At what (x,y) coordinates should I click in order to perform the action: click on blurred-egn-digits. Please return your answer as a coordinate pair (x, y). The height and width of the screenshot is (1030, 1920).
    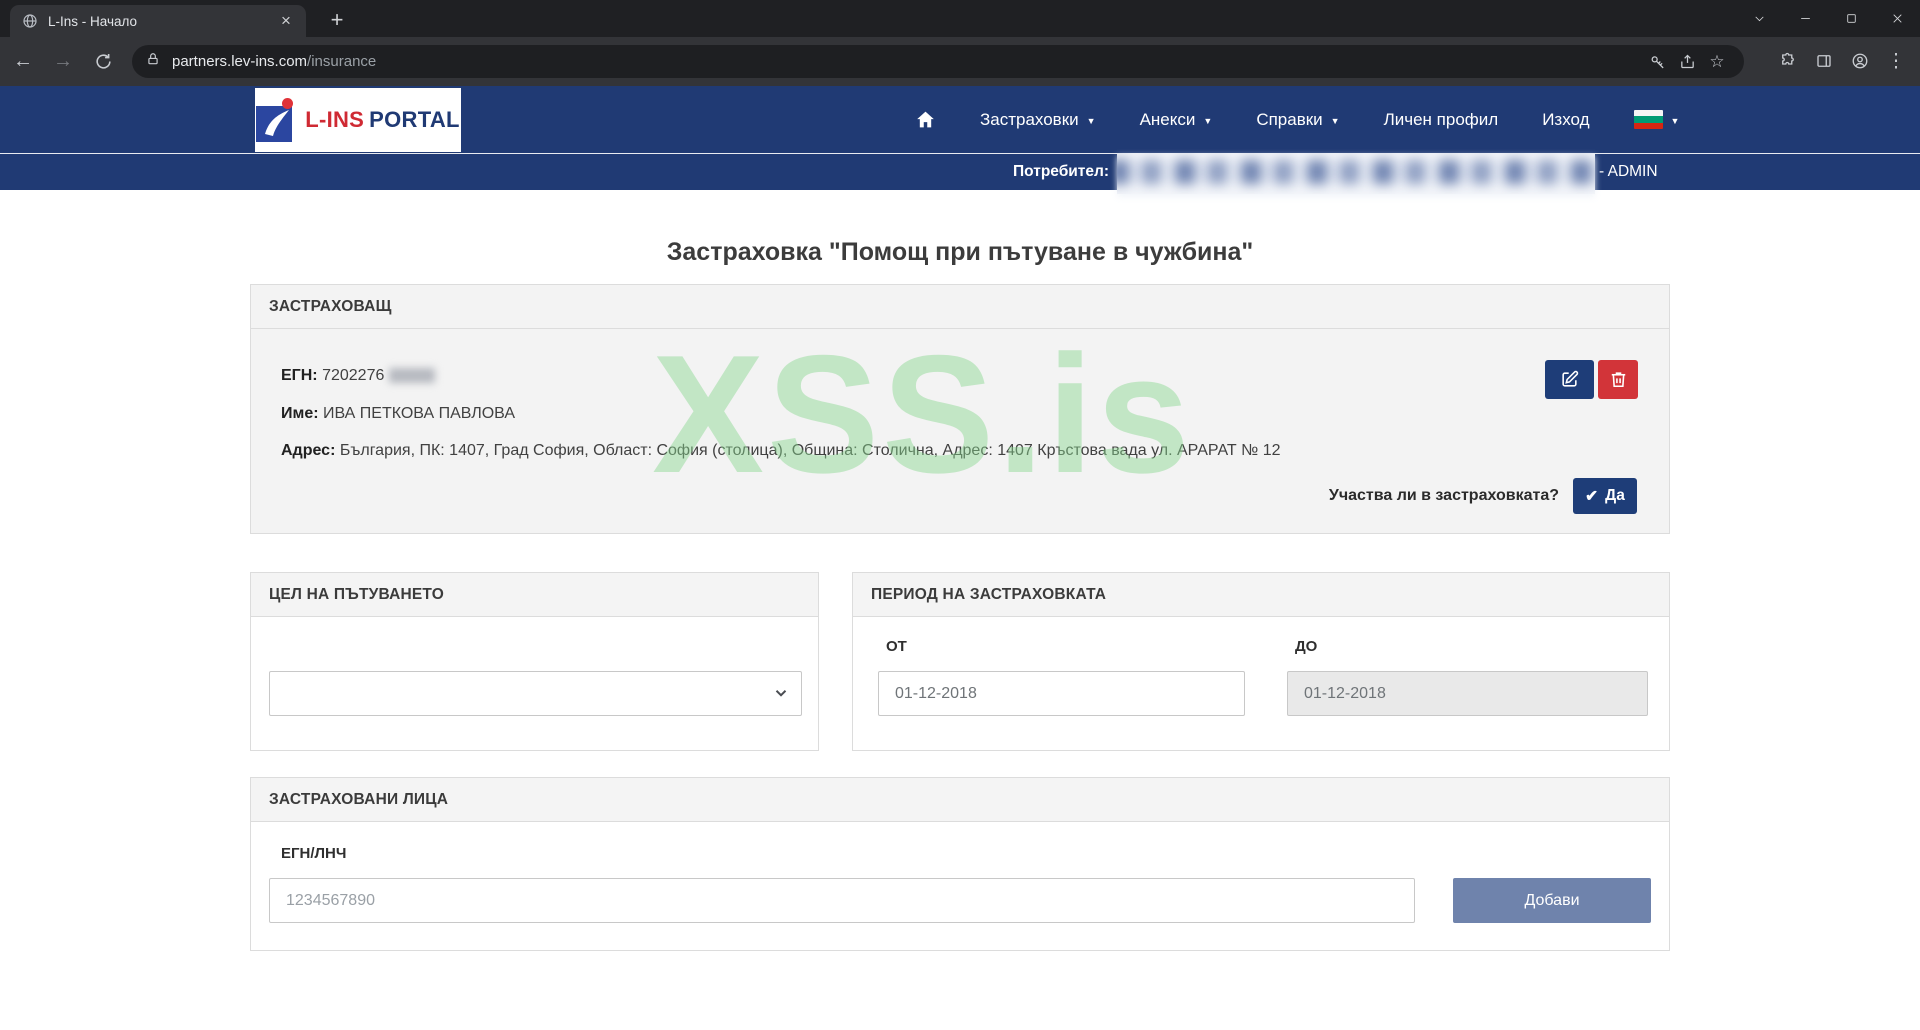
    Looking at the image, I should click on (412, 376).